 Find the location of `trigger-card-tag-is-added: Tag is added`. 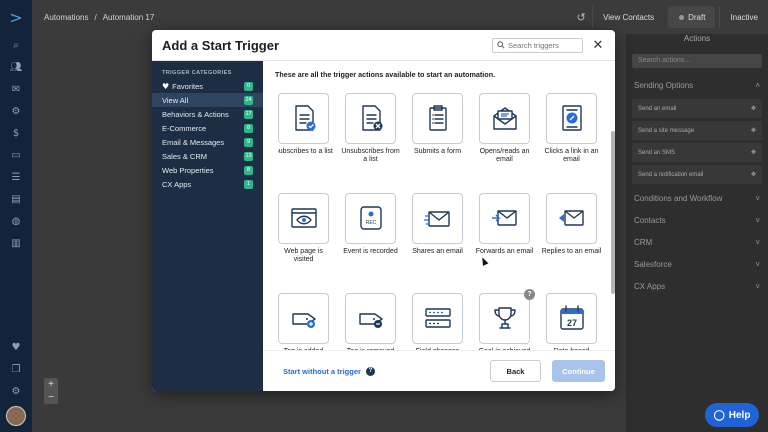

trigger-card-tag-is-added: Tag is added is located at coordinates (303, 322).